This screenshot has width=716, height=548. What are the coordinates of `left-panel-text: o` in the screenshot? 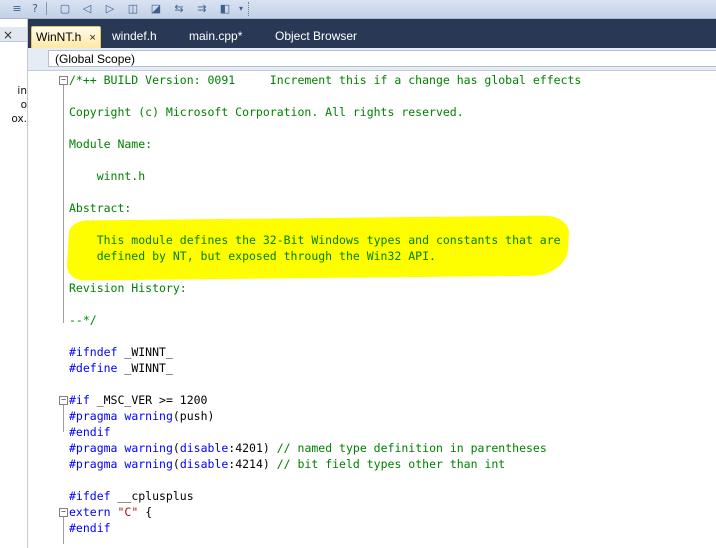 It's located at (23, 105).